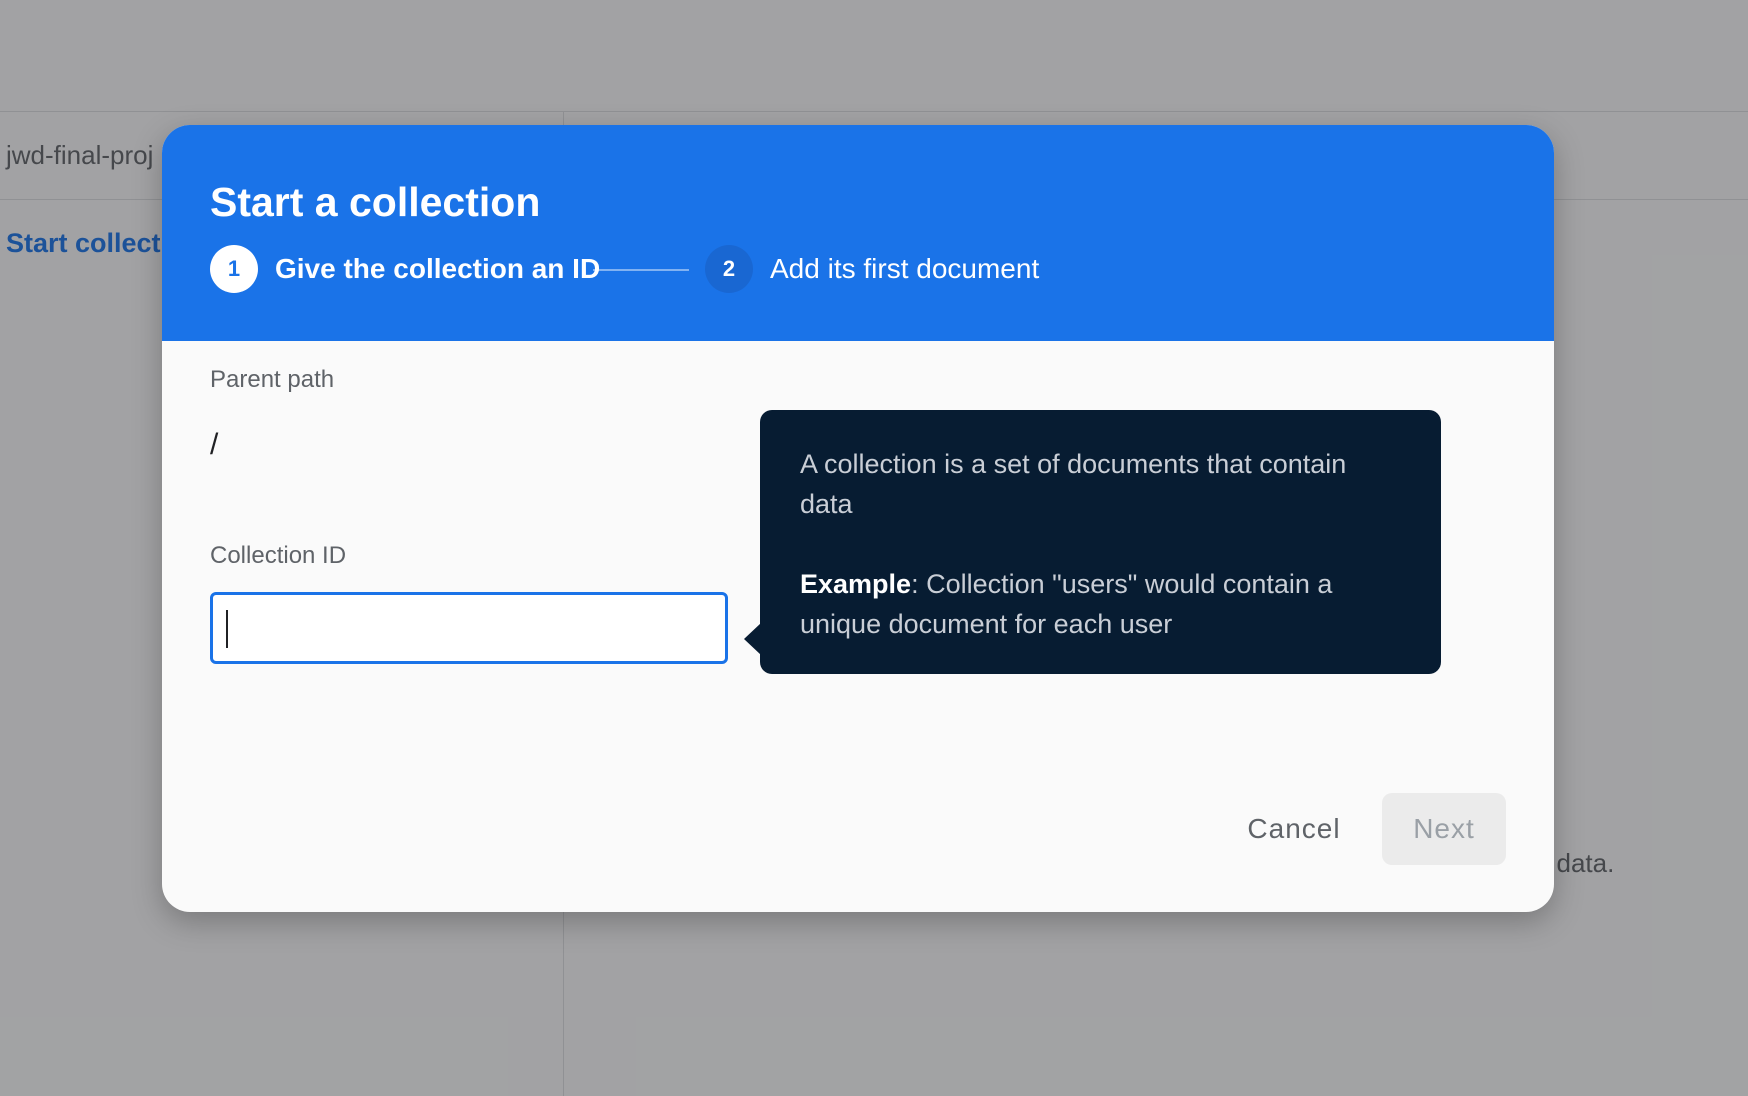  What do you see at coordinates (234, 269) in the screenshot?
I see `step-1-number: 1` at bounding box center [234, 269].